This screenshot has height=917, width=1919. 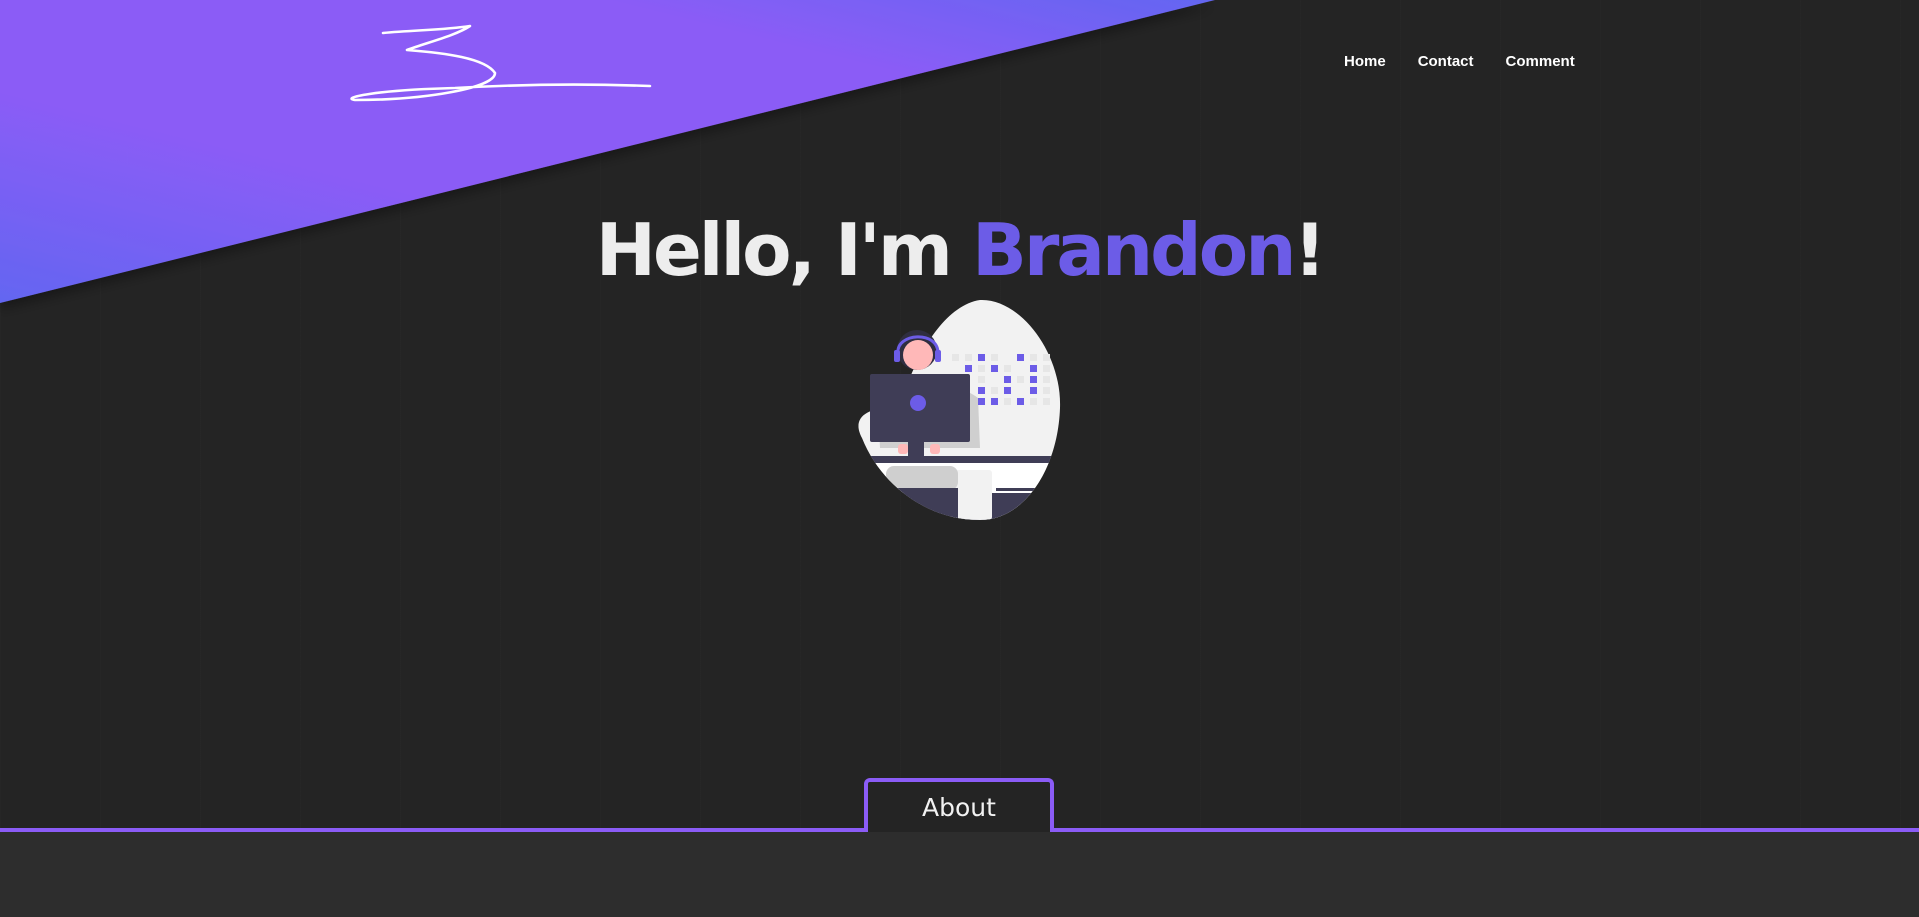 I want to click on person-at-laptop-illustration, so click(x=959, y=409).